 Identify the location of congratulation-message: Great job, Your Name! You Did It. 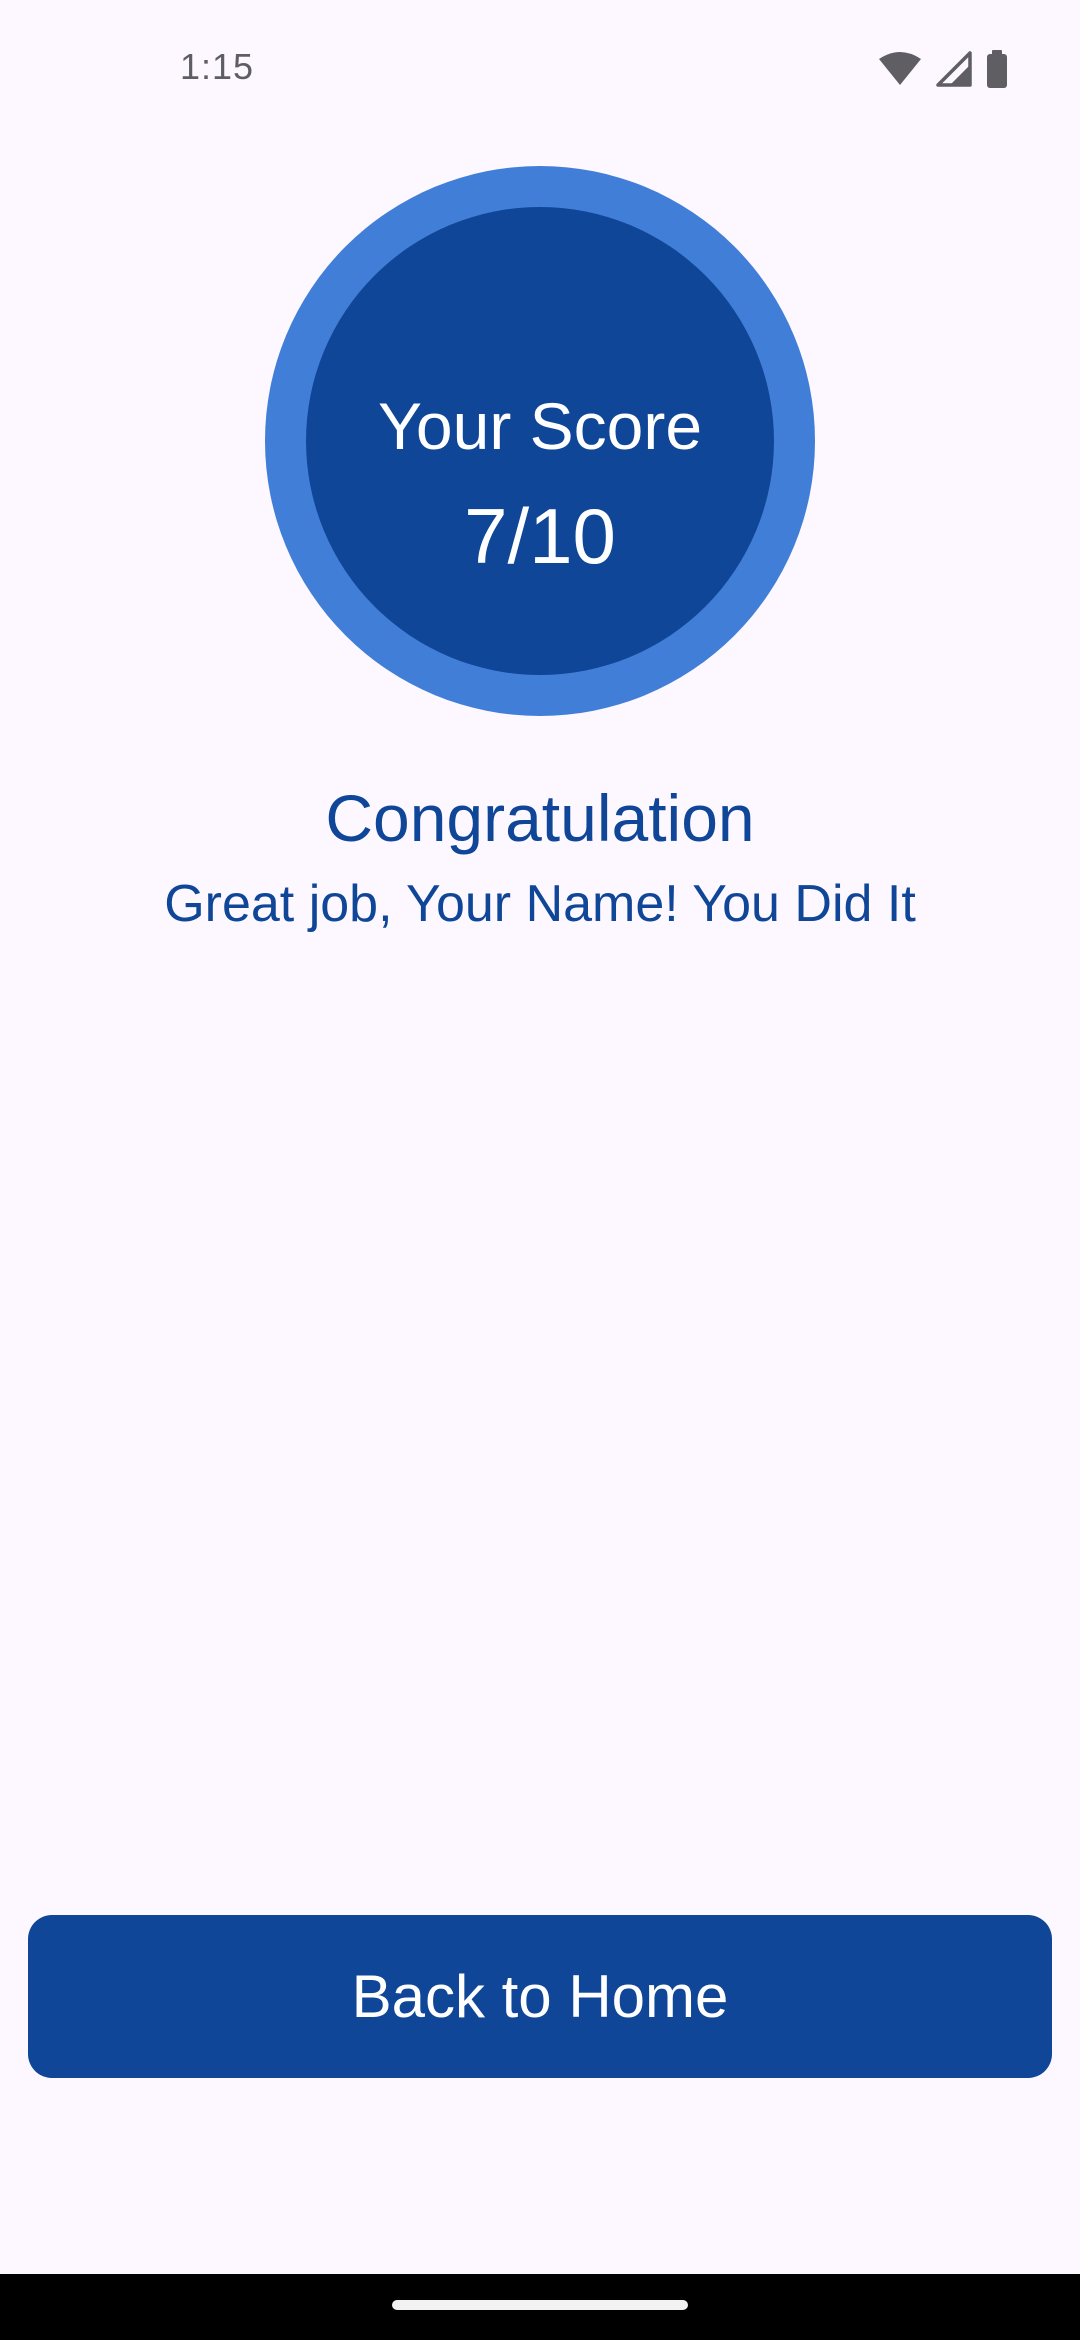
(540, 904).